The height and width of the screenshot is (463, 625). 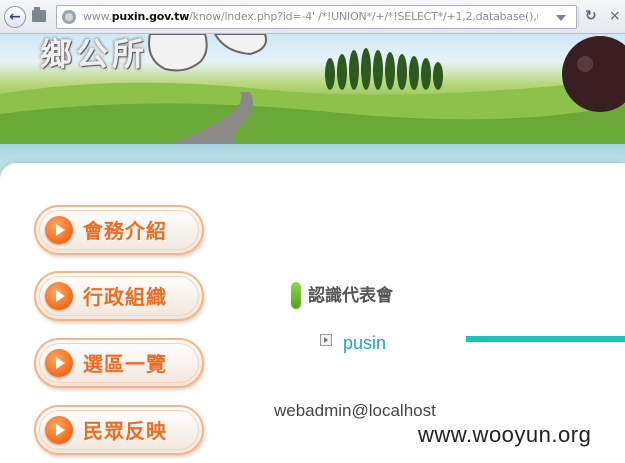 I want to click on banner-title: 鄉公所, so click(x=94, y=54).